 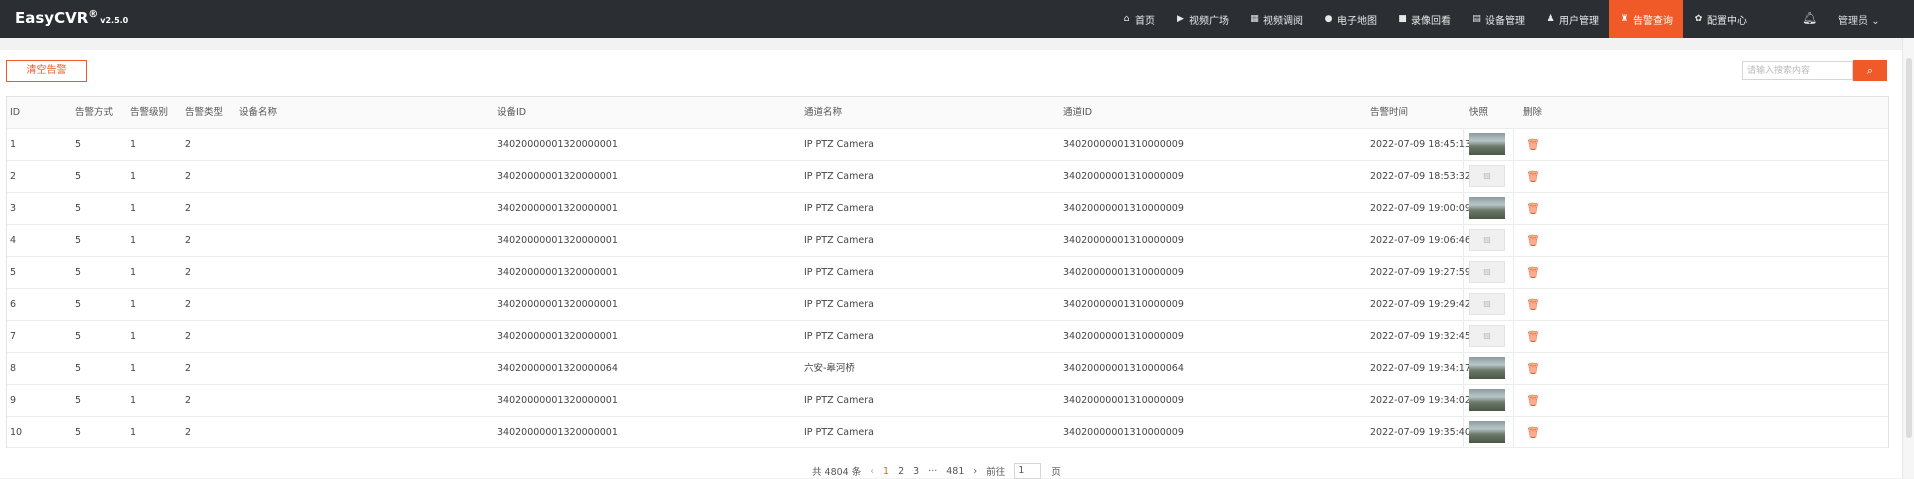 I want to click on next-page-icon: ›, so click(x=975, y=471).